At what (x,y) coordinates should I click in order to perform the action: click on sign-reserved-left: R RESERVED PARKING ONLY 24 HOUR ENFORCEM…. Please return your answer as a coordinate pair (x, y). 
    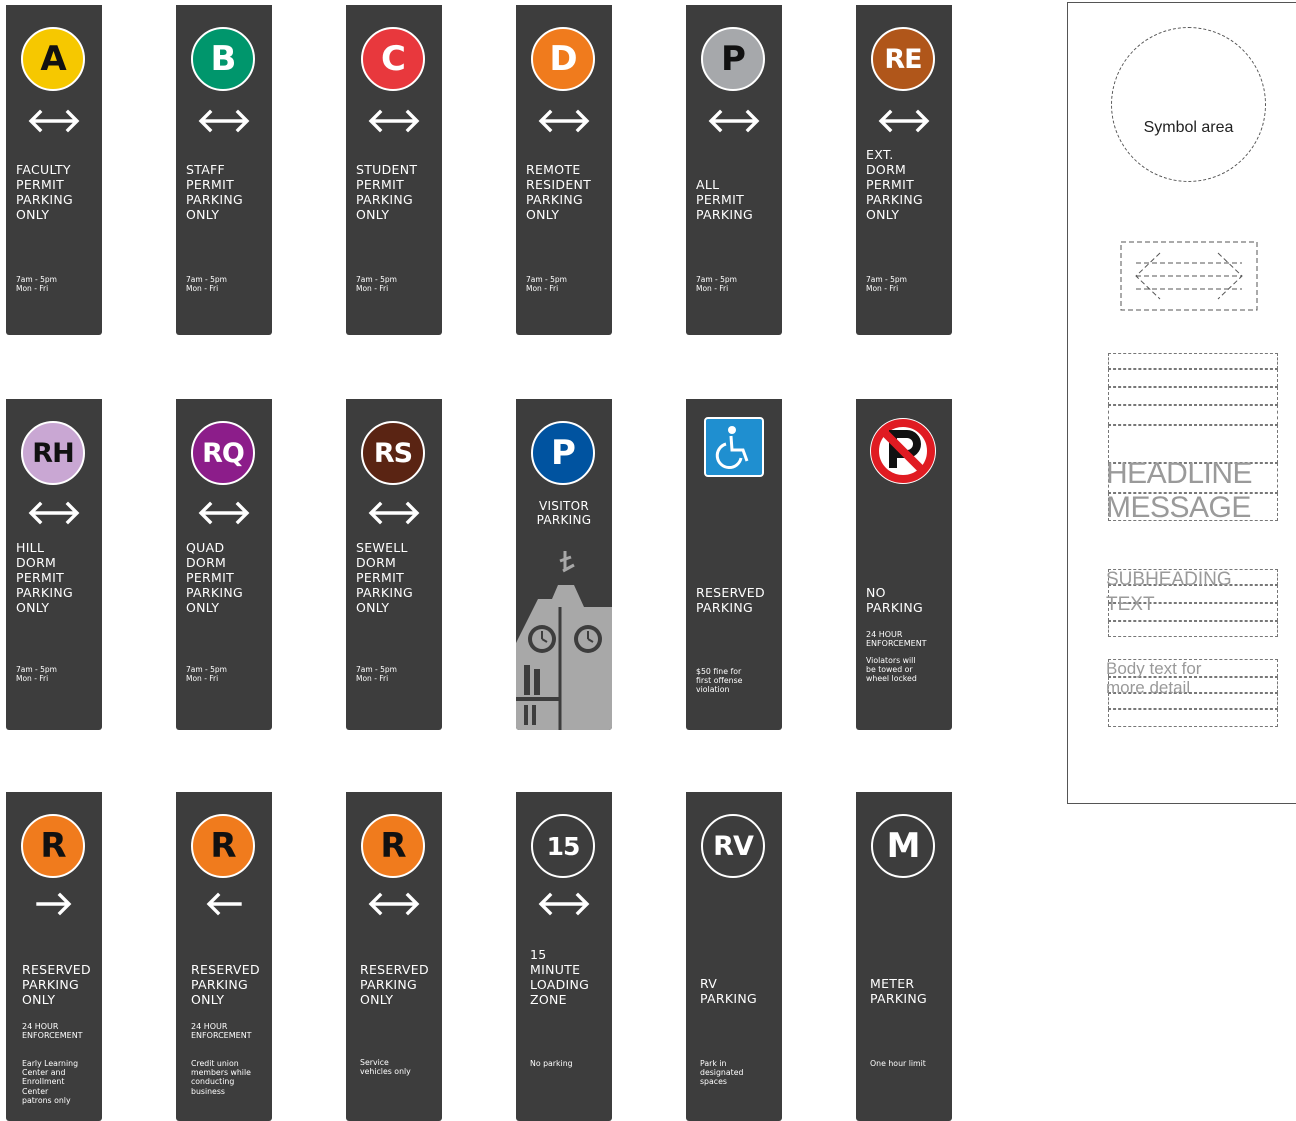
    Looking at the image, I should click on (224, 956).